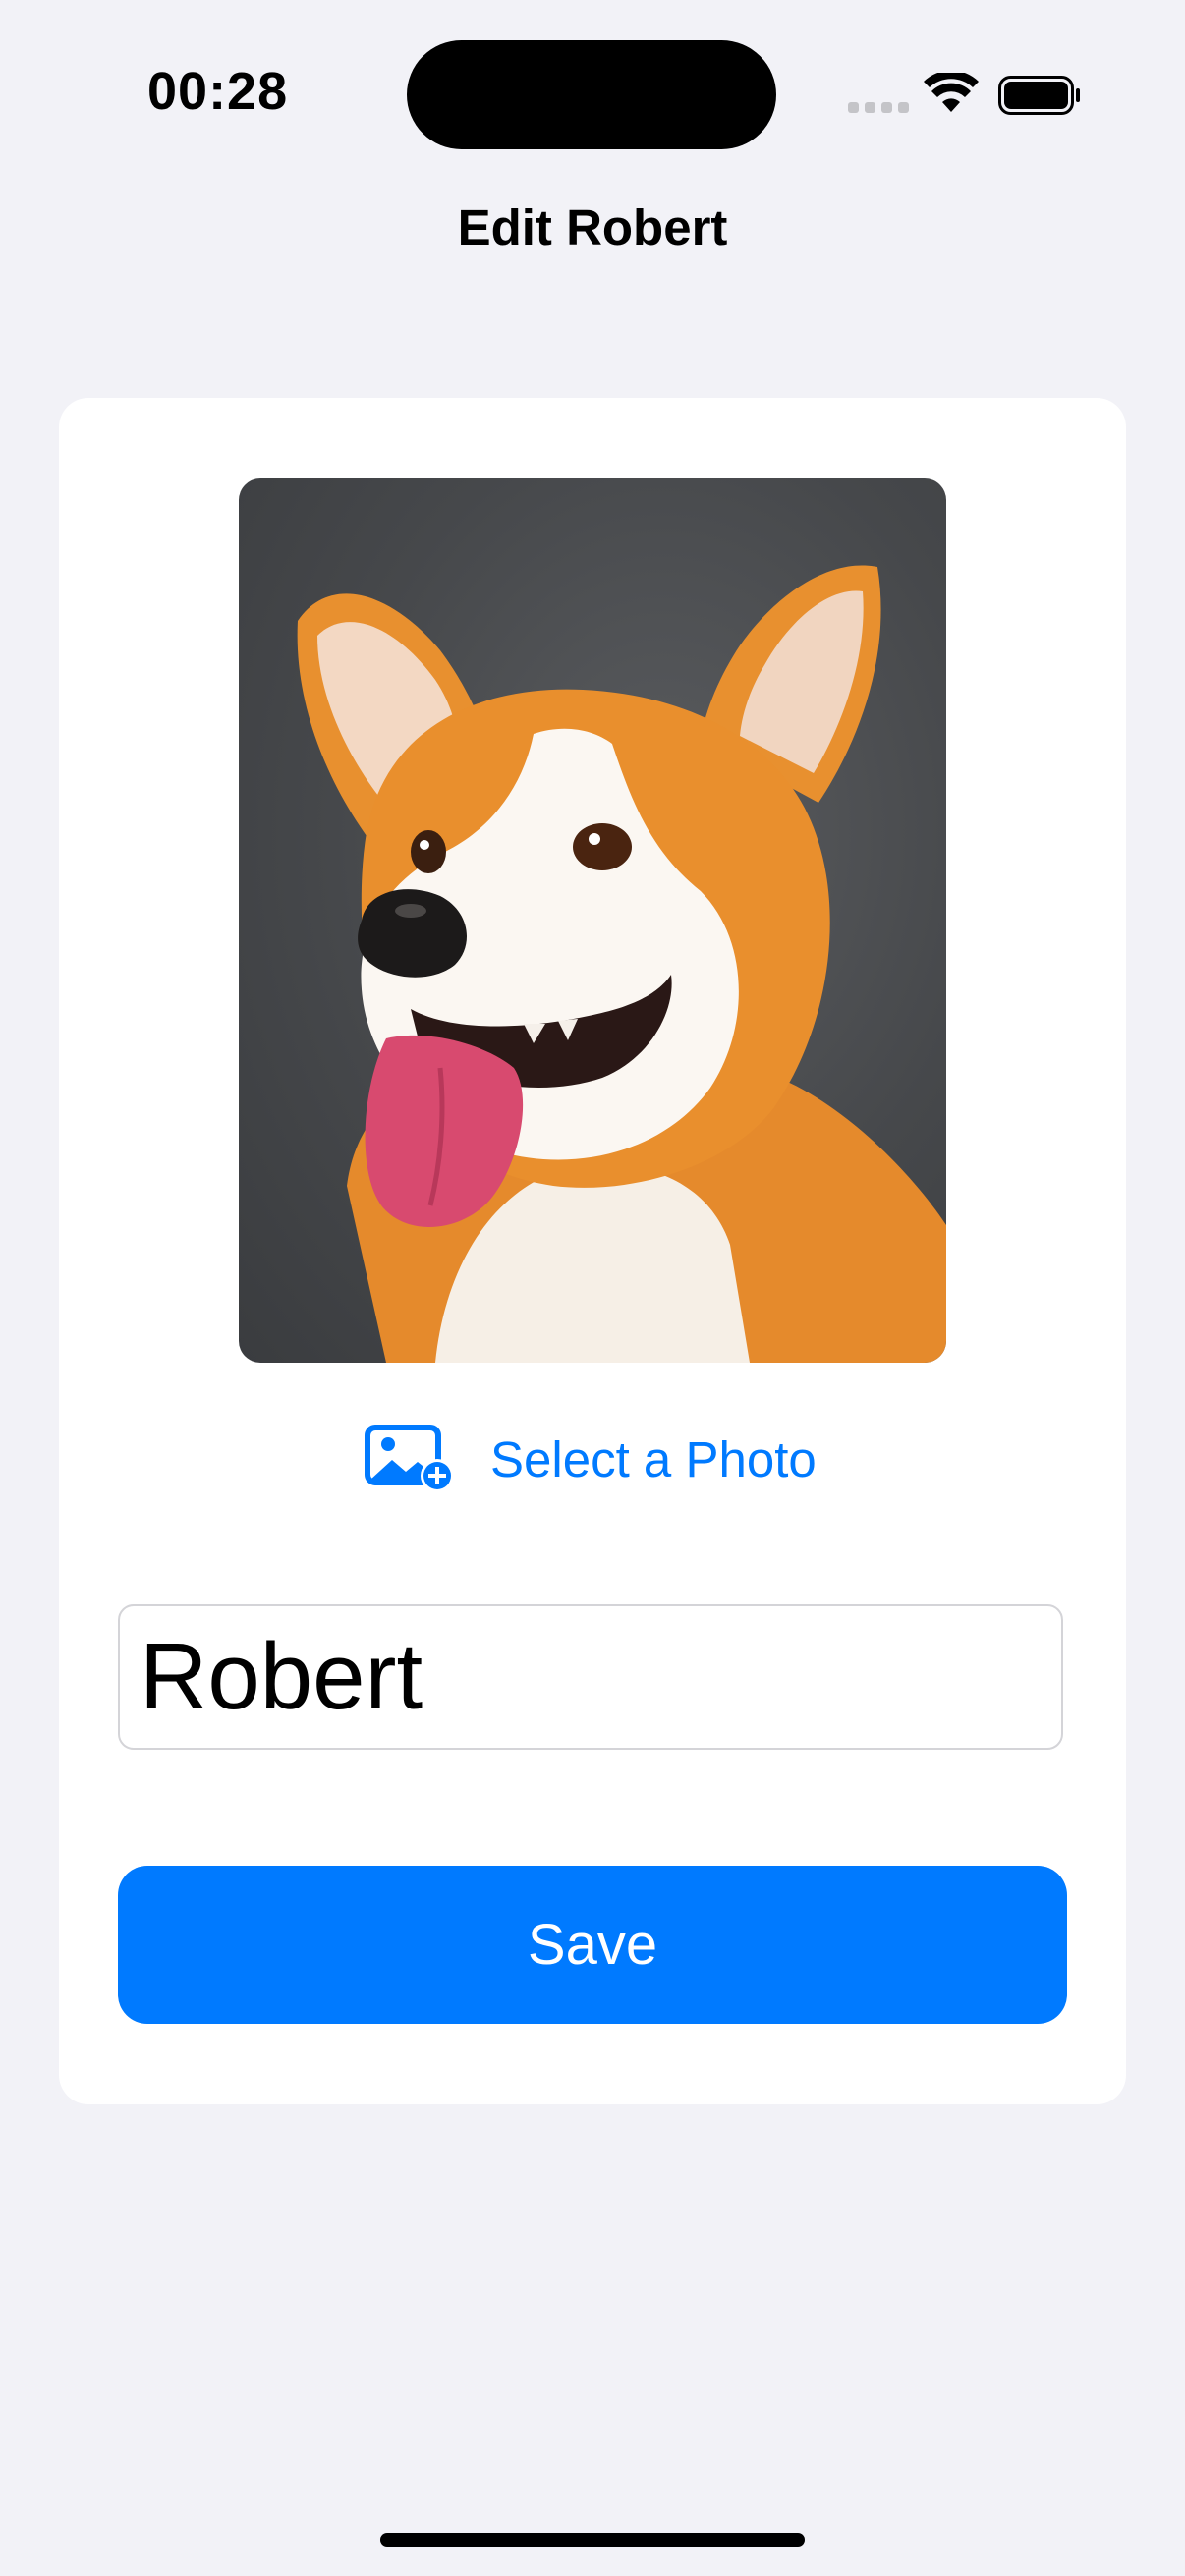 Image resolution: width=1185 pixels, height=2576 pixels. What do you see at coordinates (1039, 95) in the screenshot?
I see `battery-icon` at bounding box center [1039, 95].